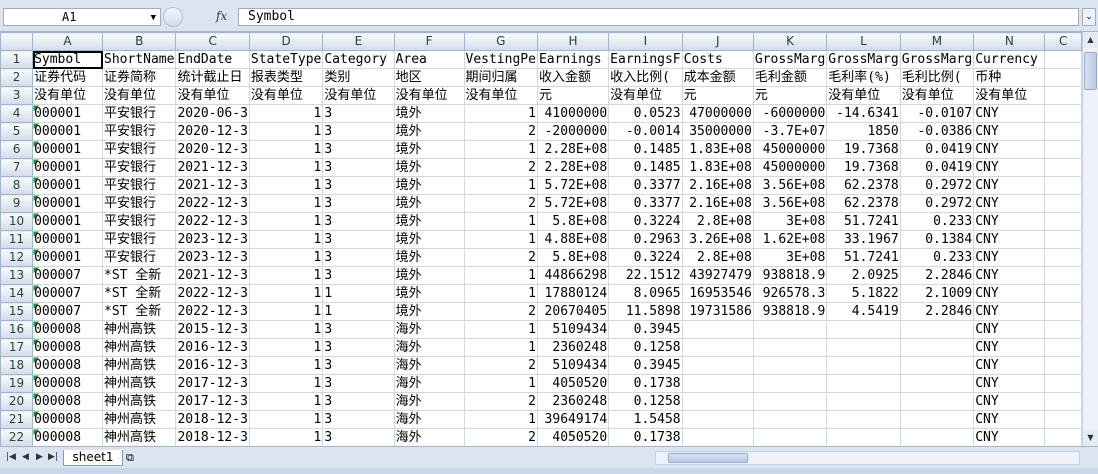 Image resolution: width=1098 pixels, height=474 pixels. Describe the element at coordinates (863, 149) in the screenshot. I see `cell: 19.7368` at that location.